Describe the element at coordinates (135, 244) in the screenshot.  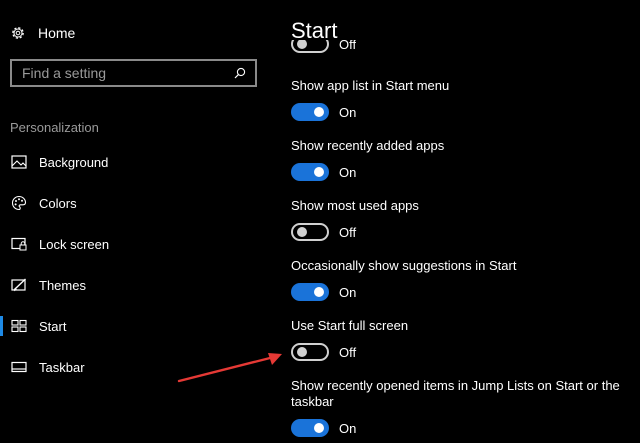
I see `sidebar-item-lock-screen: Lock screen` at that location.